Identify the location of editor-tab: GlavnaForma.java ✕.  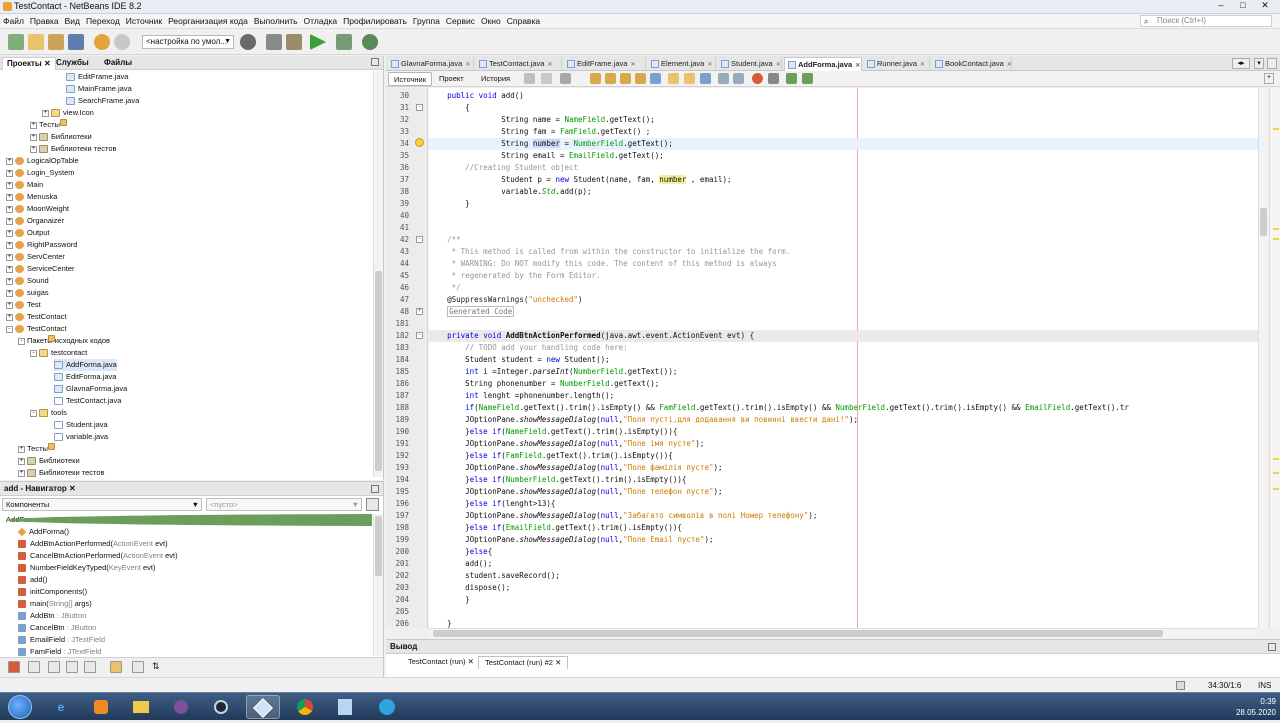
(431, 64).